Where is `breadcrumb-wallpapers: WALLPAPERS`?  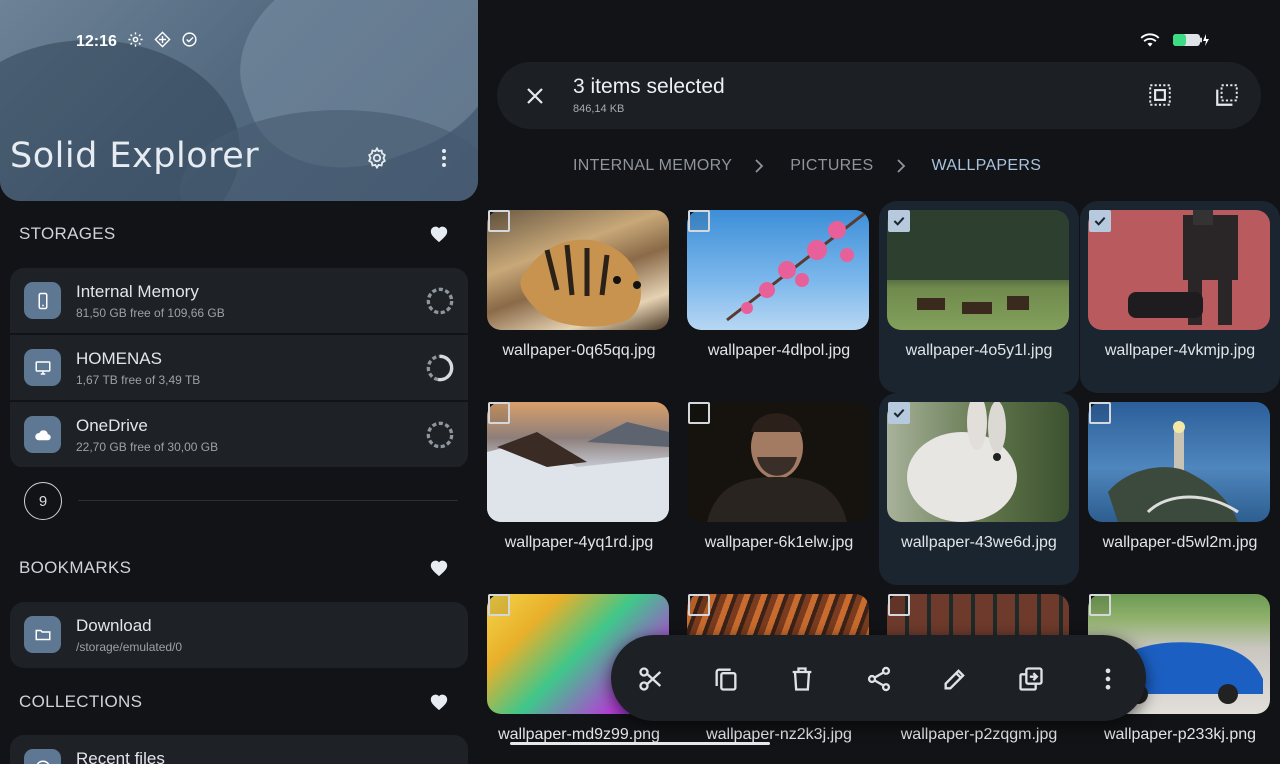 breadcrumb-wallpapers: WALLPAPERS is located at coordinates (987, 166).